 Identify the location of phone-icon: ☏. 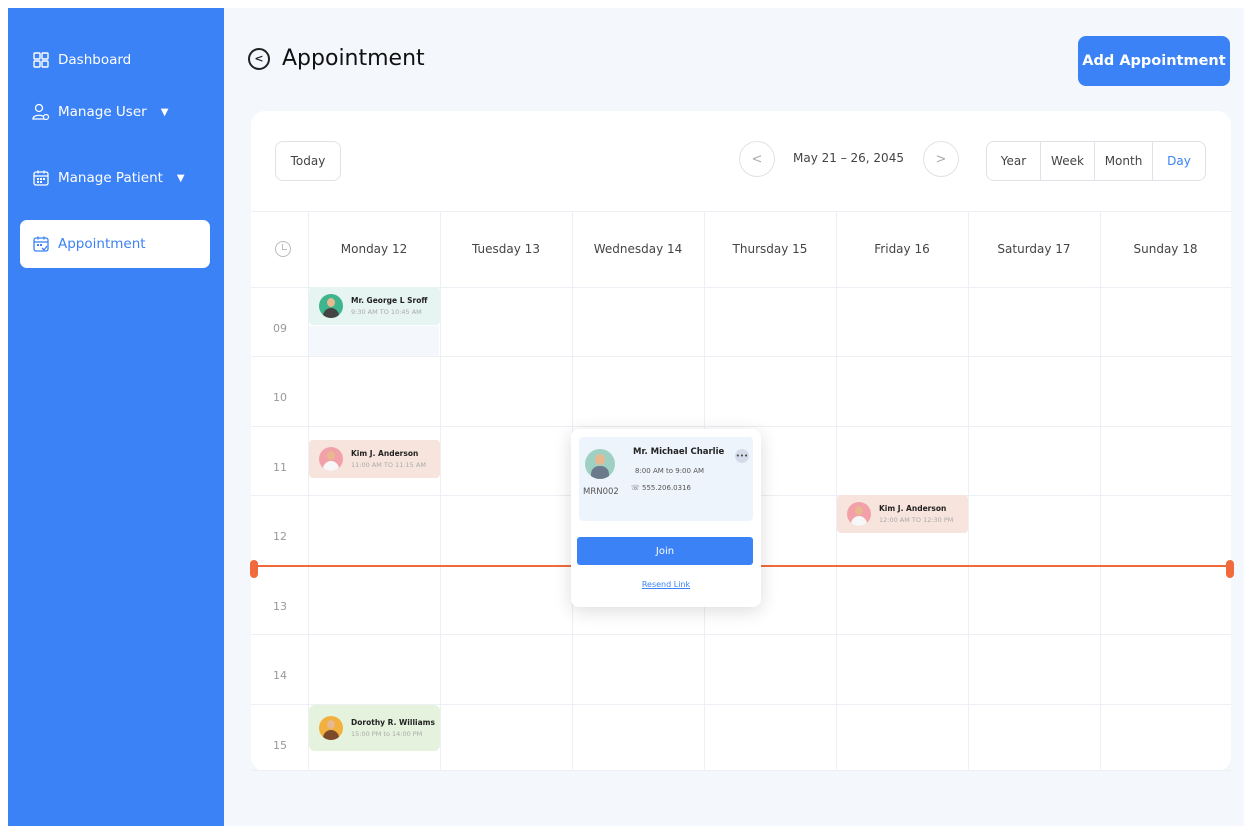
(635, 488).